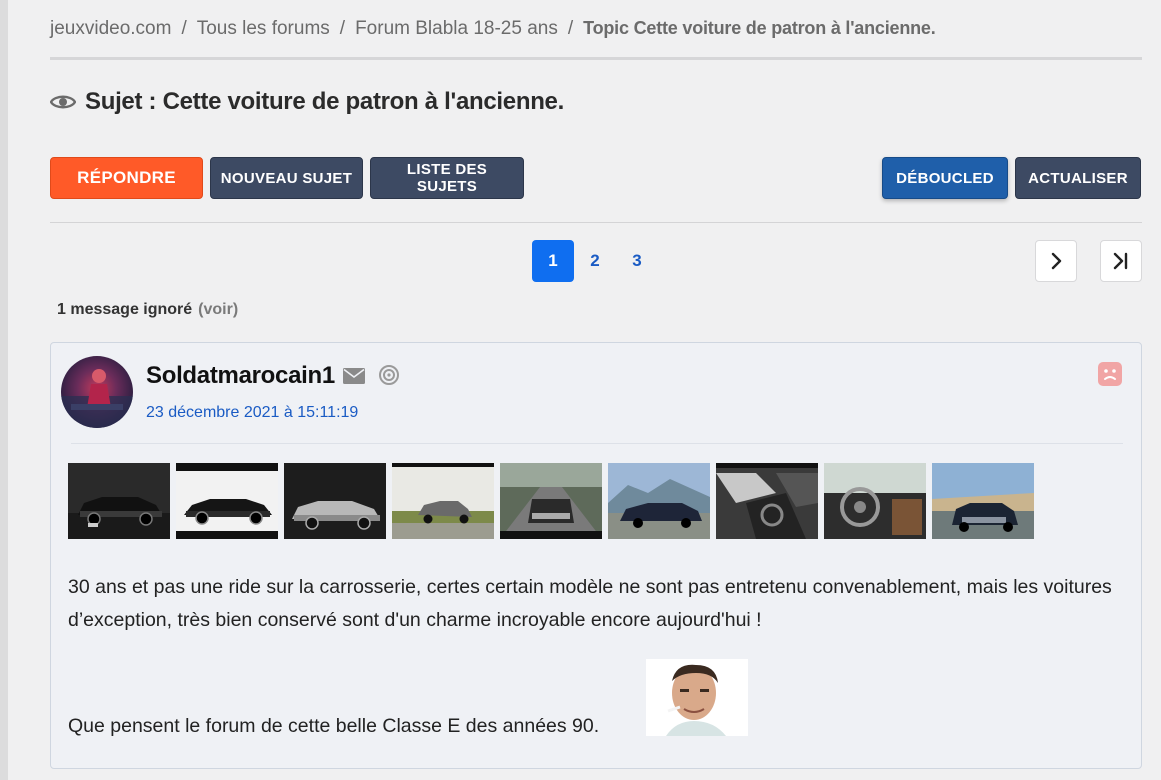 This screenshot has width=1161, height=780. What do you see at coordinates (125, 309) in the screenshot?
I see `ignored-count: 1 message ignoré` at bounding box center [125, 309].